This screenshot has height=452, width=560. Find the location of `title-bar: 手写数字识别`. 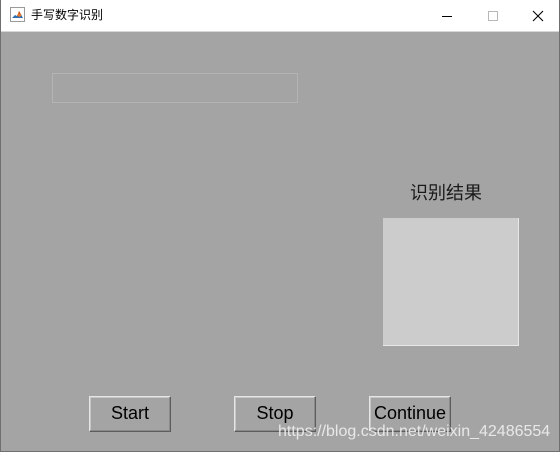

title-bar: 手写数字识别 is located at coordinates (280, 16).